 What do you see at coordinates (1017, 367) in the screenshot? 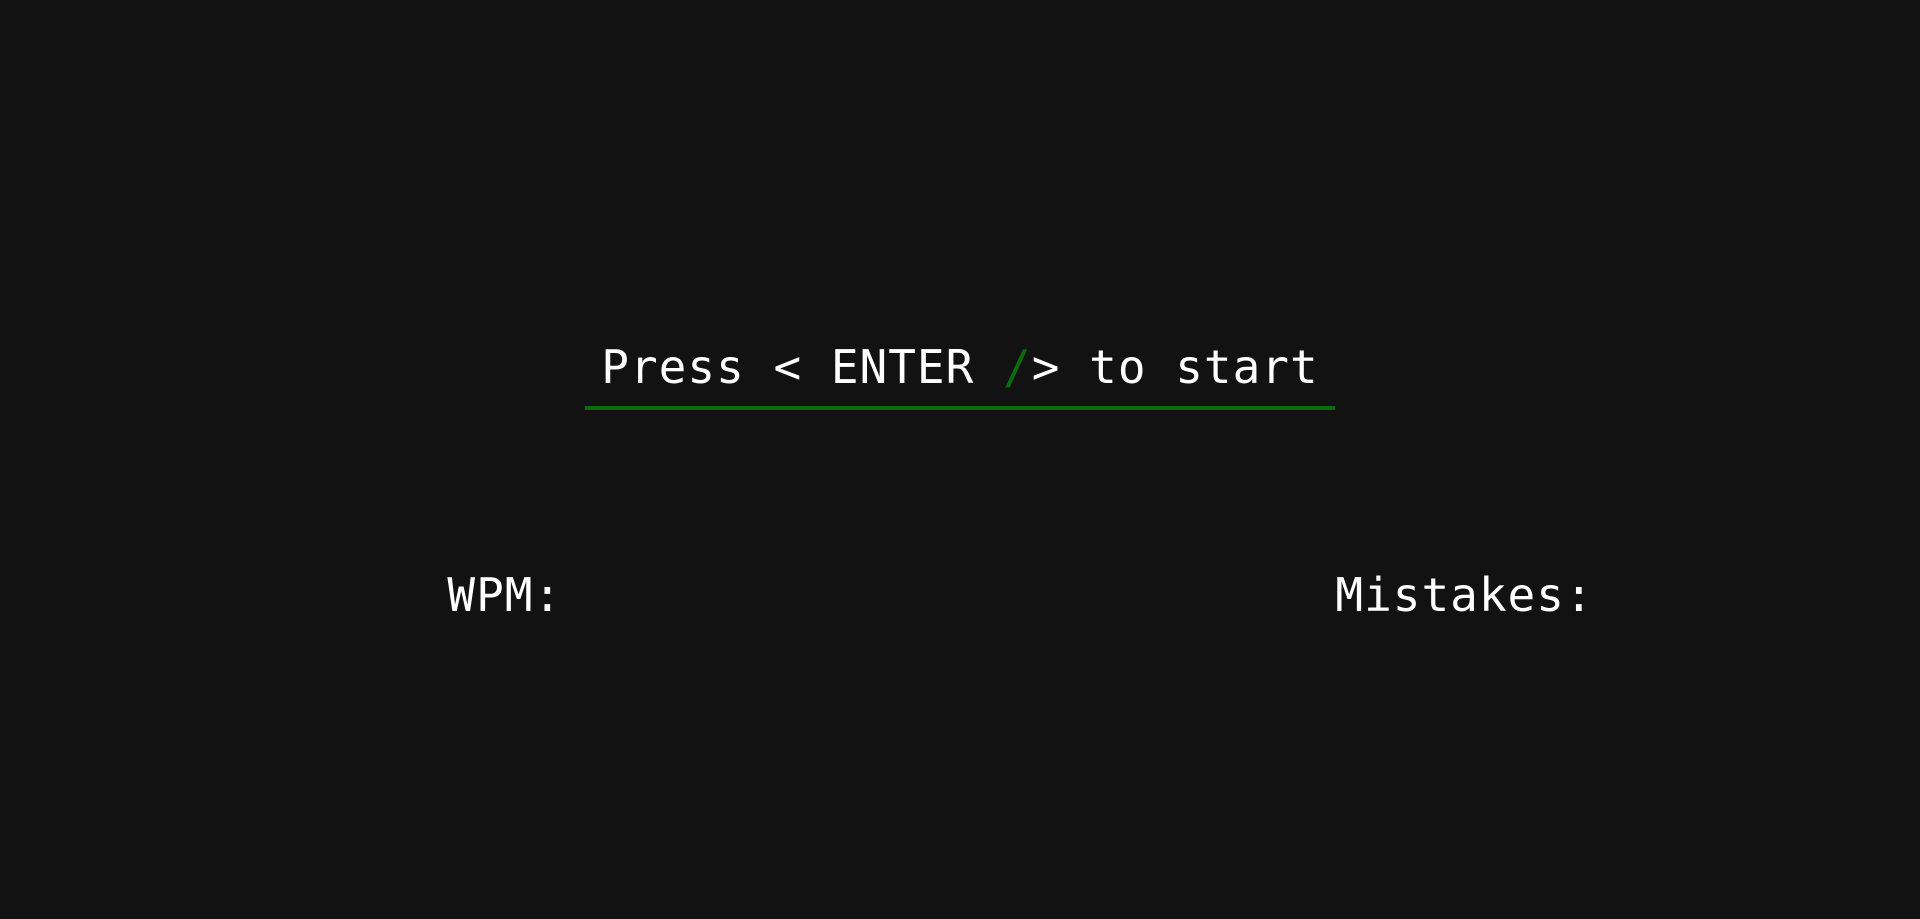
I see `start-prompt-slash: /` at bounding box center [1017, 367].